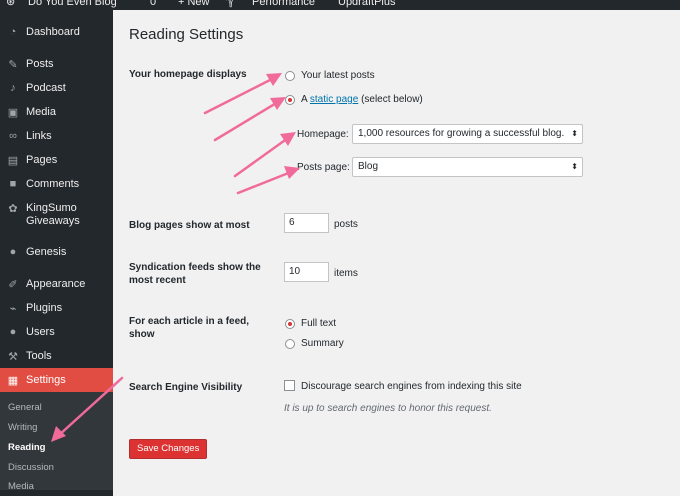 This screenshot has height=496, width=680. Describe the element at coordinates (334, 99) in the screenshot. I see `static-page-link: static page` at that location.